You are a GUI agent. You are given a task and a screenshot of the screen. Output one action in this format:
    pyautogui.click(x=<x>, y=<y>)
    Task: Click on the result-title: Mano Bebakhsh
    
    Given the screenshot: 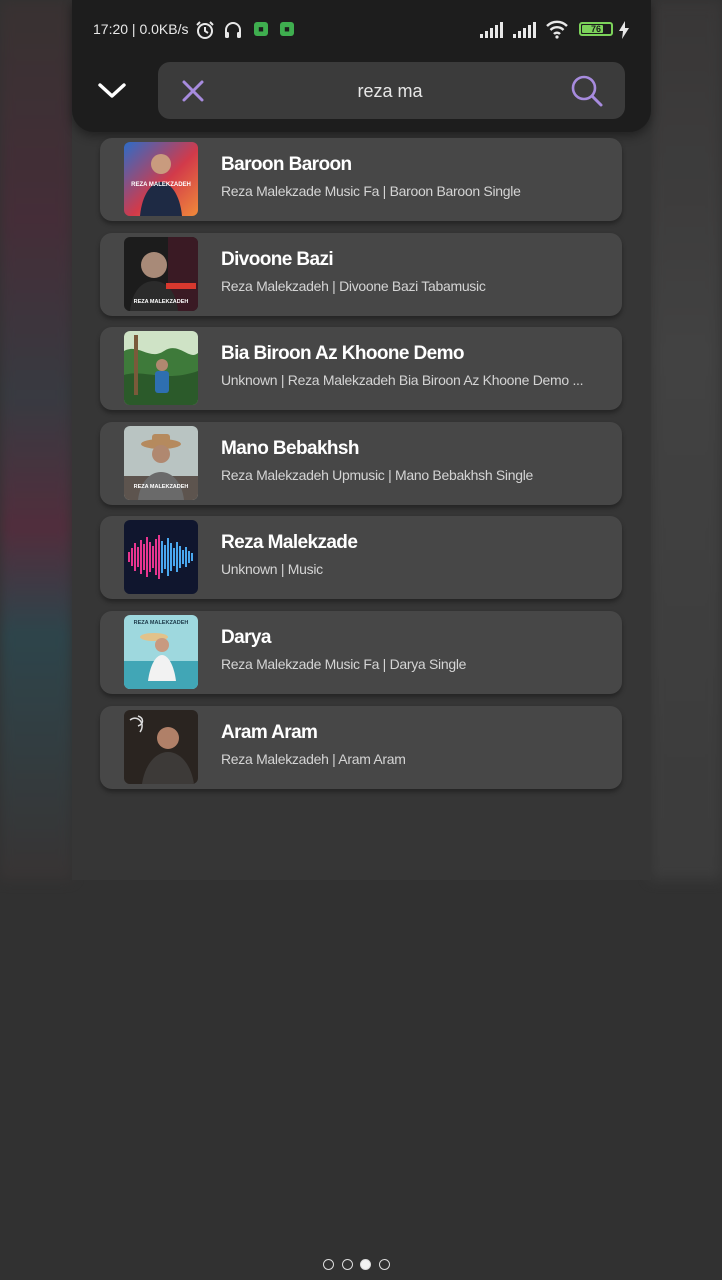 What is the action you would take?
    pyautogui.click(x=290, y=448)
    